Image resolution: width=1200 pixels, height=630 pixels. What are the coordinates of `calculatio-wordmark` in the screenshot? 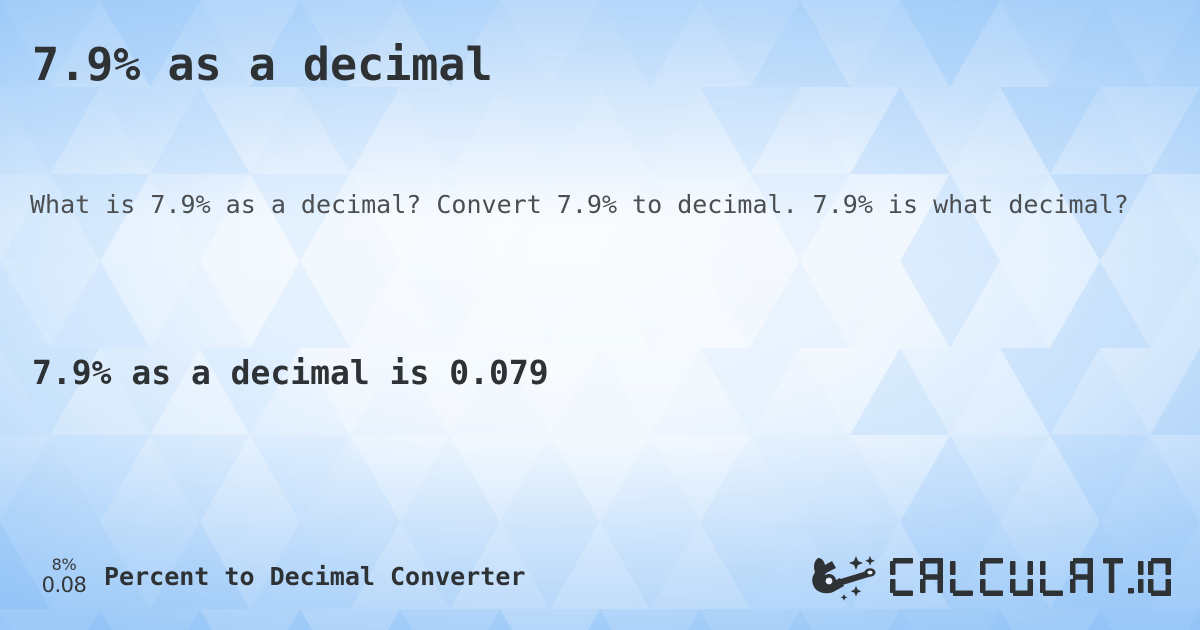 It's located at (1030, 577).